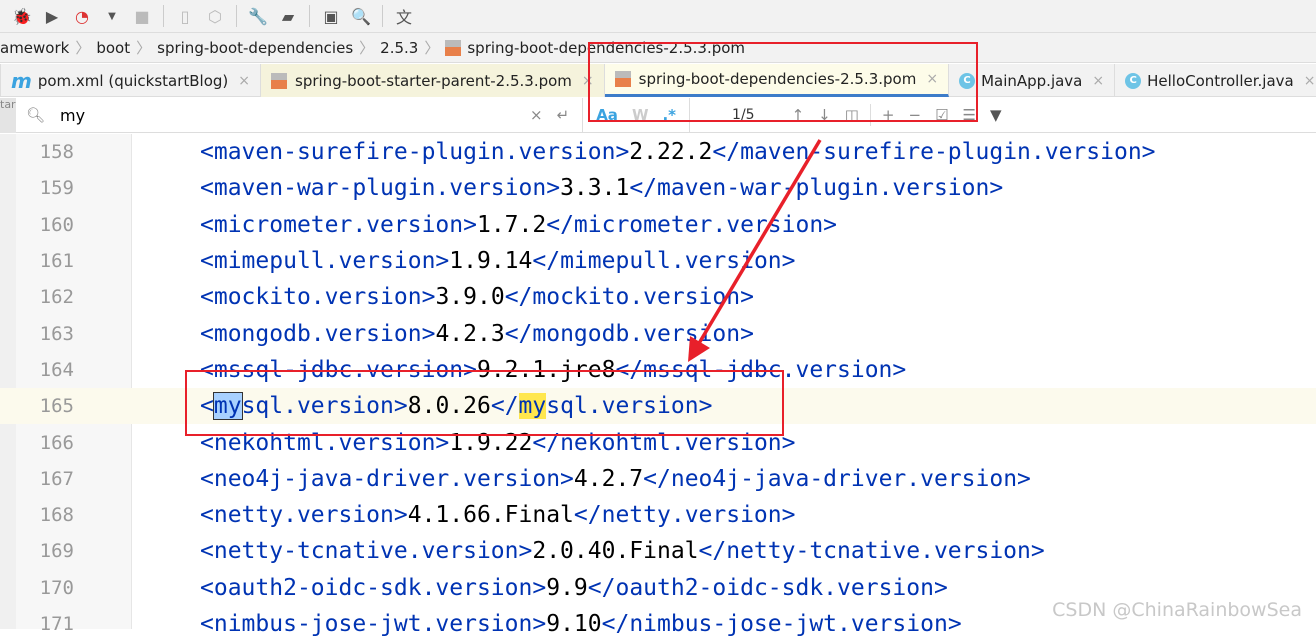  I want to click on watermark: CSDN @ChinaRainbowSea, so click(1177, 610).